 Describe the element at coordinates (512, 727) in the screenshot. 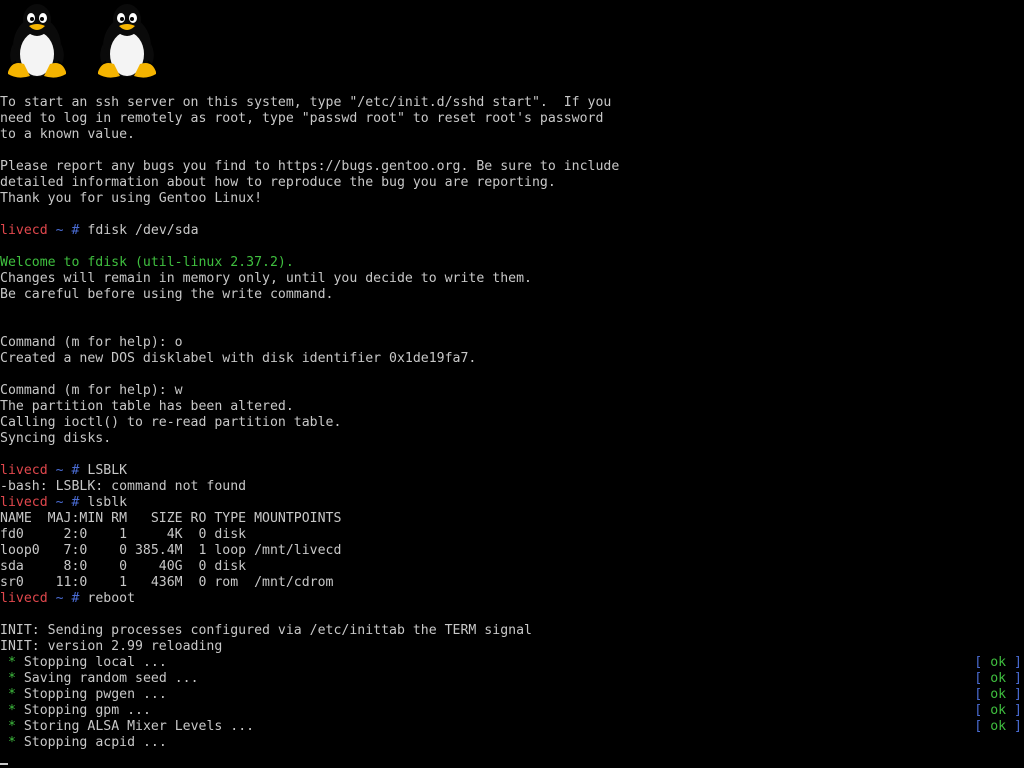

I see `service-line: * Storing ALSA Mixer Levels ... [ ok ]` at that location.